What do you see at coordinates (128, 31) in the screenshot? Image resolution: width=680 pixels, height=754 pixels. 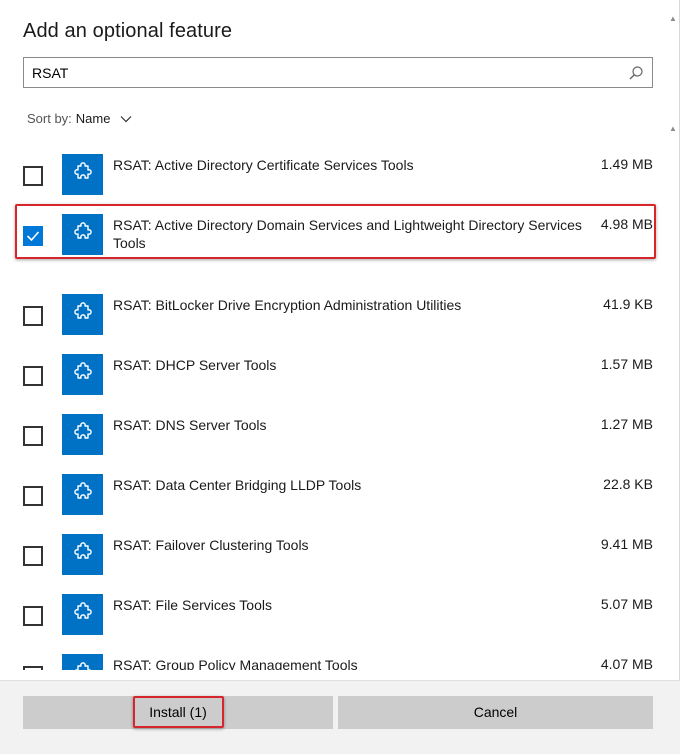 I see `dialog-title: Add an optional feature` at bounding box center [128, 31].